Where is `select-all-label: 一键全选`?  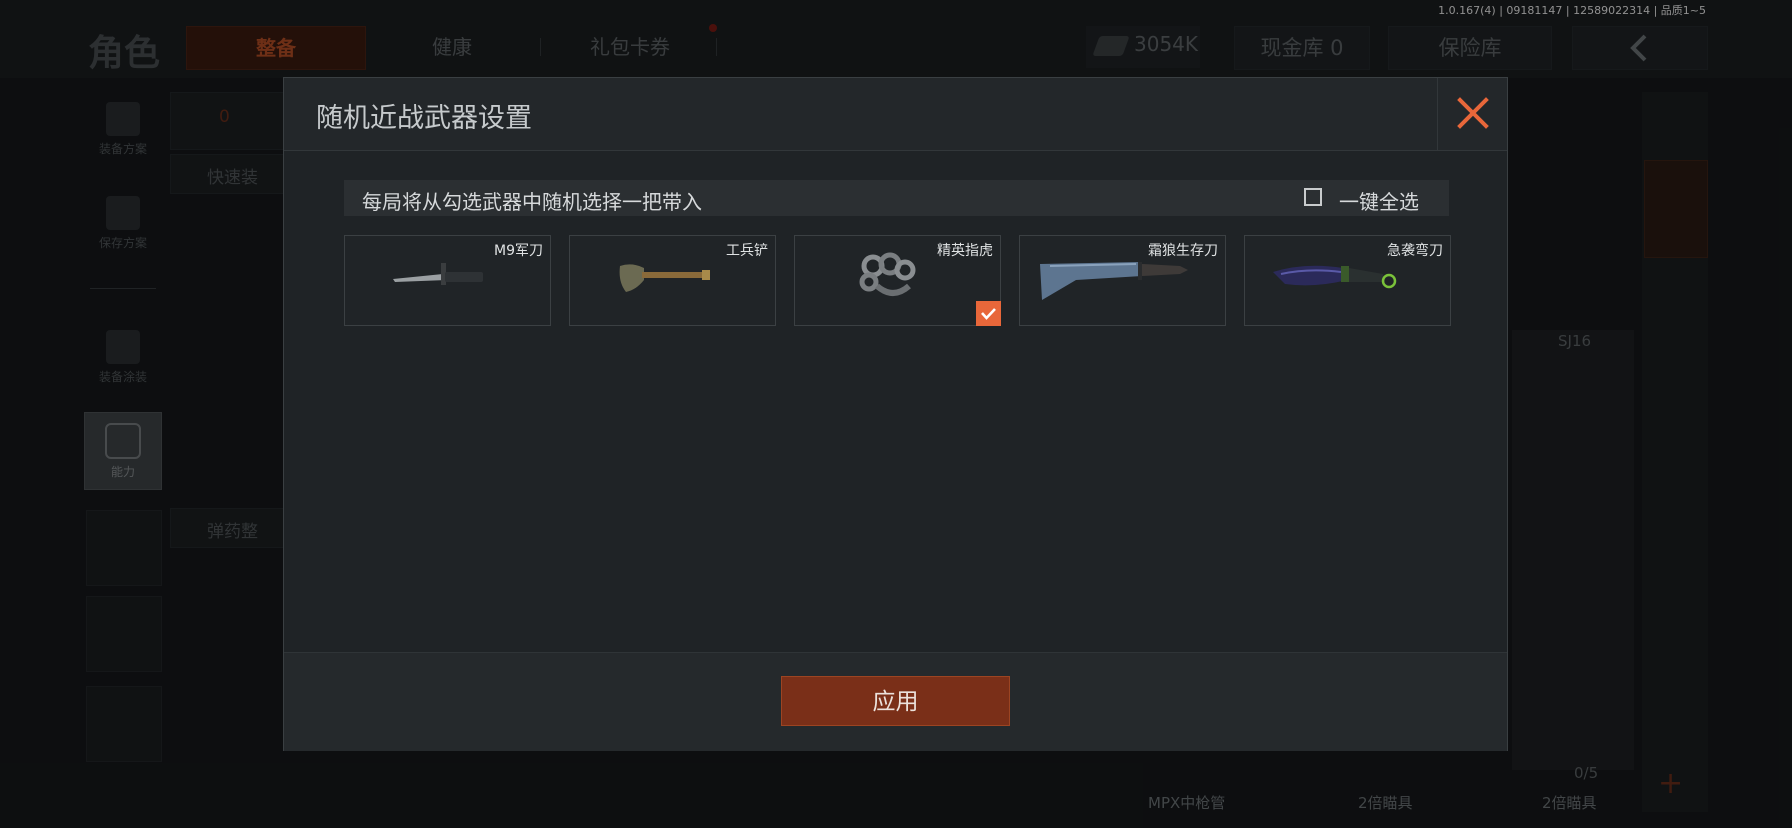 select-all-label: 一键全选 is located at coordinates (1379, 202).